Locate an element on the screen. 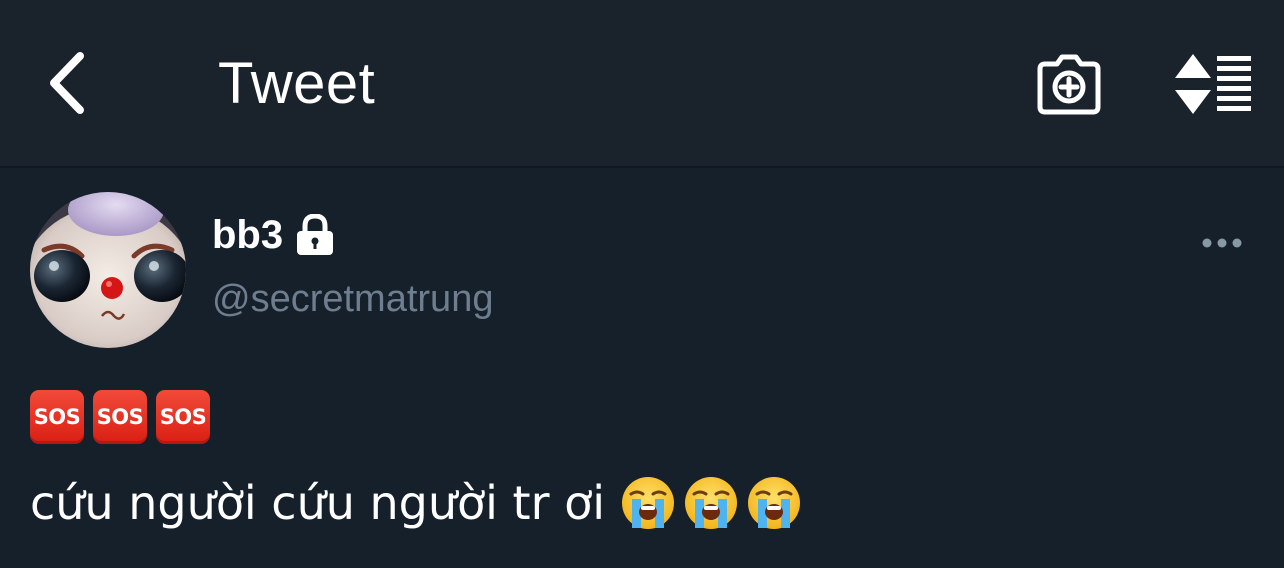  sort-button is located at coordinates (1212, 84).